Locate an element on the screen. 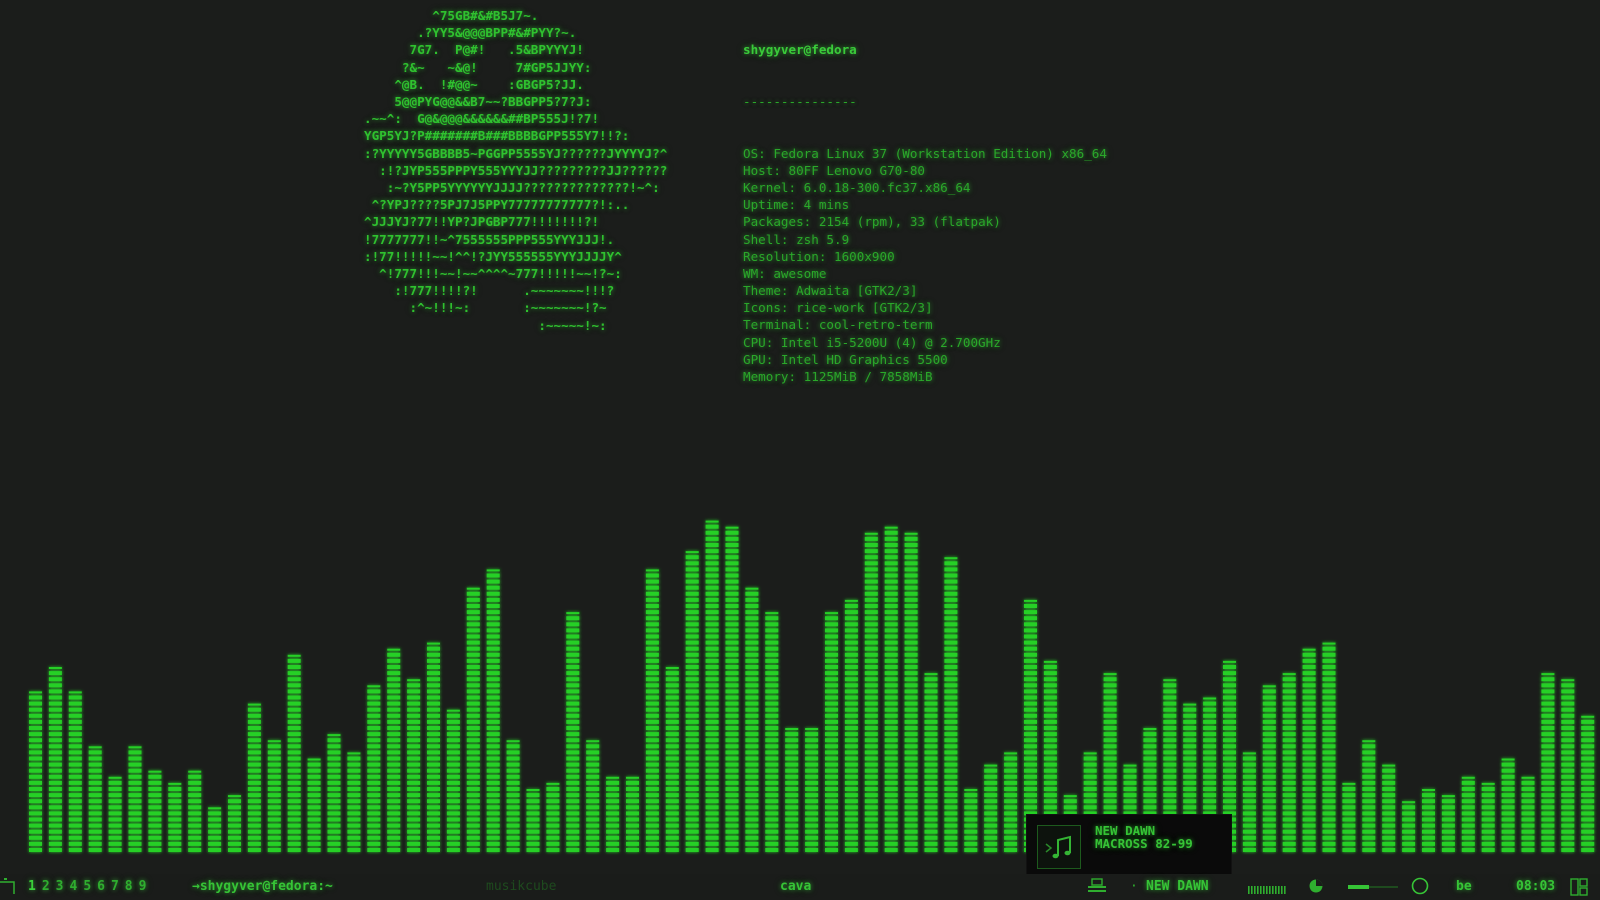 The height and width of the screenshot is (900, 1600). workspace-tag-8: 8 is located at coordinates (129, 886).